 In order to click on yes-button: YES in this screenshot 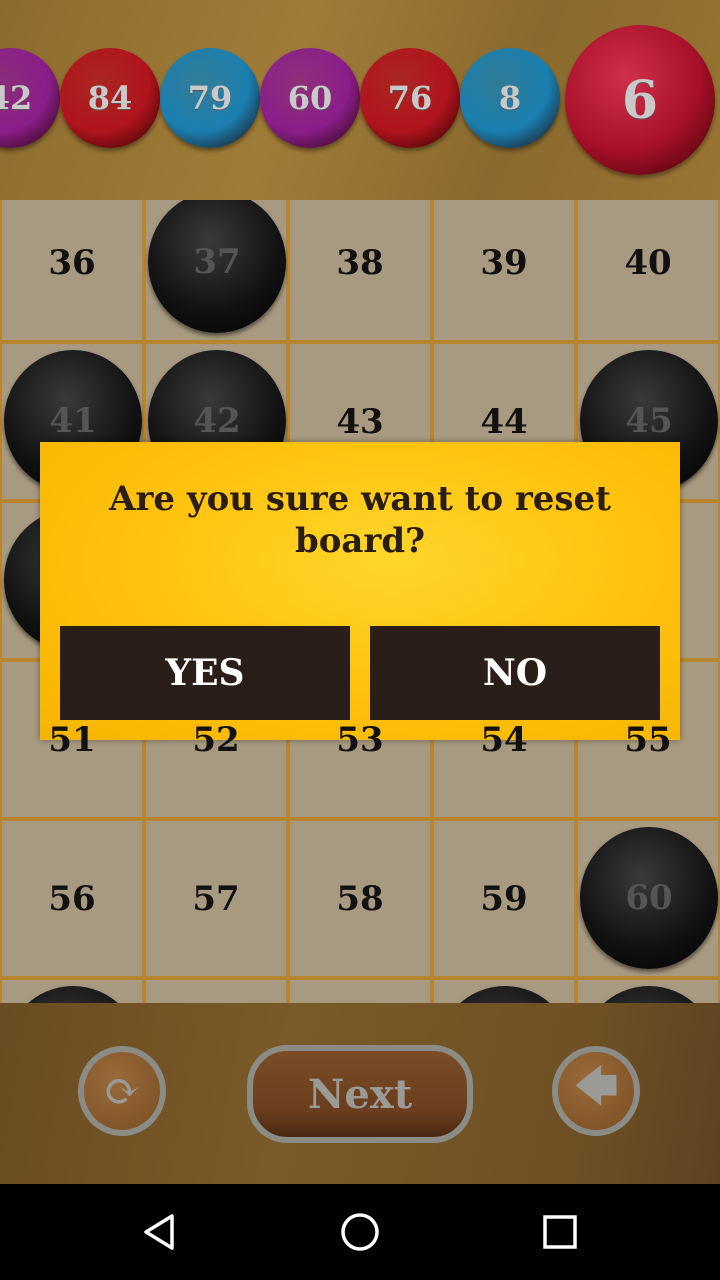, I will do `click(205, 673)`.